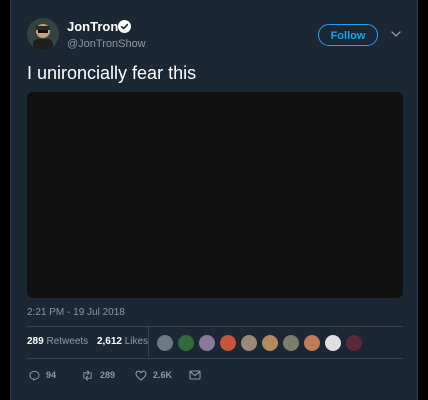 The height and width of the screenshot is (400, 428). Describe the element at coordinates (108, 375) in the screenshot. I see `retweet-count: 289` at that location.